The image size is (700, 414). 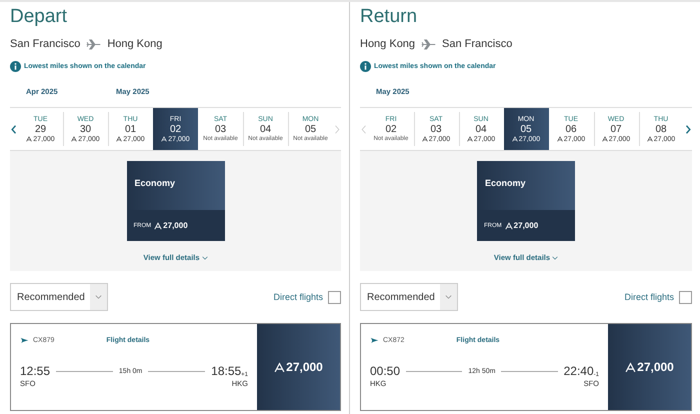 What do you see at coordinates (579, 371) in the screenshot?
I see `arrival-time: 22:40` at bounding box center [579, 371].